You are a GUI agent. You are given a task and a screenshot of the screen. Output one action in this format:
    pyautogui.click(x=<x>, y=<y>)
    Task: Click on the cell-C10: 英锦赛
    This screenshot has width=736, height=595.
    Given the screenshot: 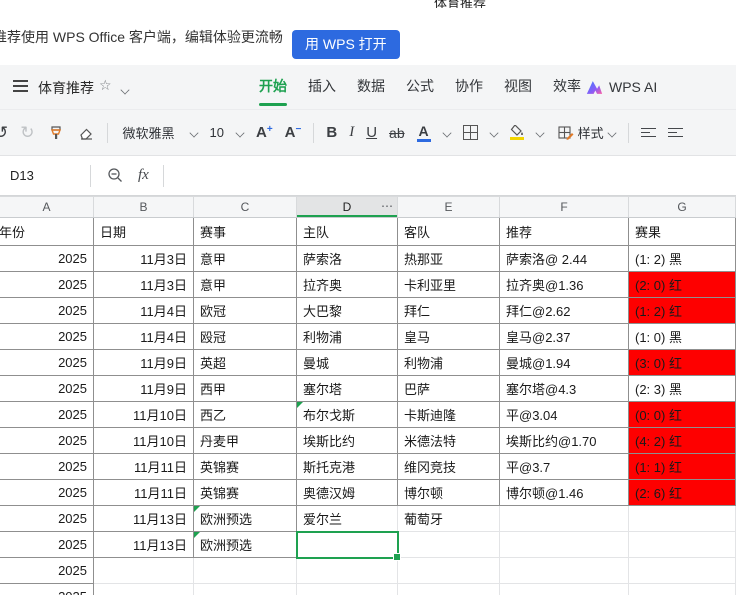 What is the action you would take?
    pyautogui.click(x=245, y=467)
    